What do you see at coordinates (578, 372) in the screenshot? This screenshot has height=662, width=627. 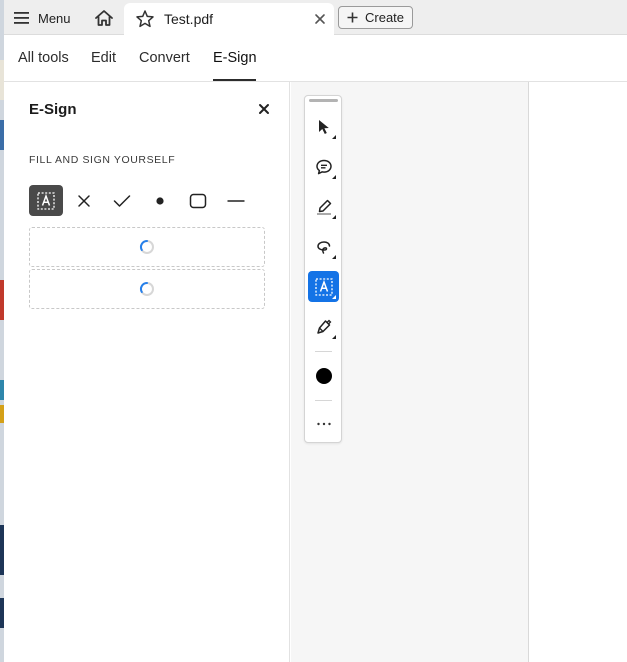 I see `document-page-area` at bounding box center [578, 372].